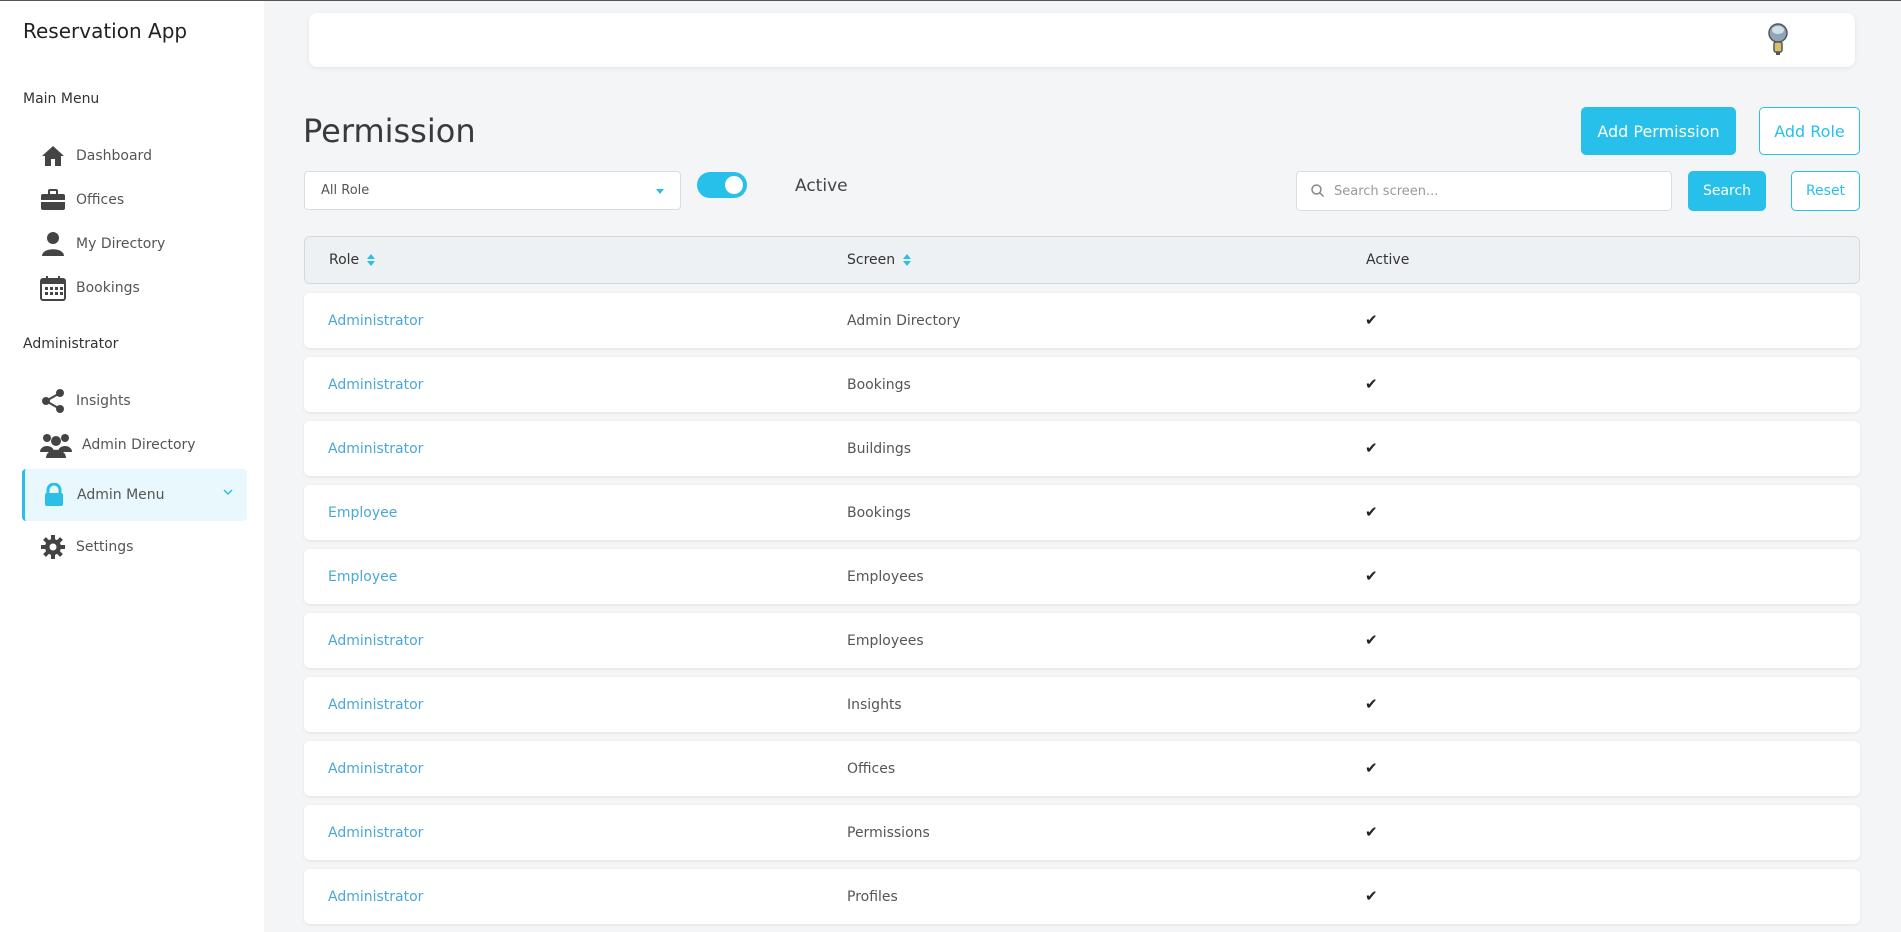 Image resolution: width=1901 pixels, height=932 pixels. What do you see at coordinates (121, 244) in the screenshot?
I see `sidebar-item-label: My Directory` at bounding box center [121, 244].